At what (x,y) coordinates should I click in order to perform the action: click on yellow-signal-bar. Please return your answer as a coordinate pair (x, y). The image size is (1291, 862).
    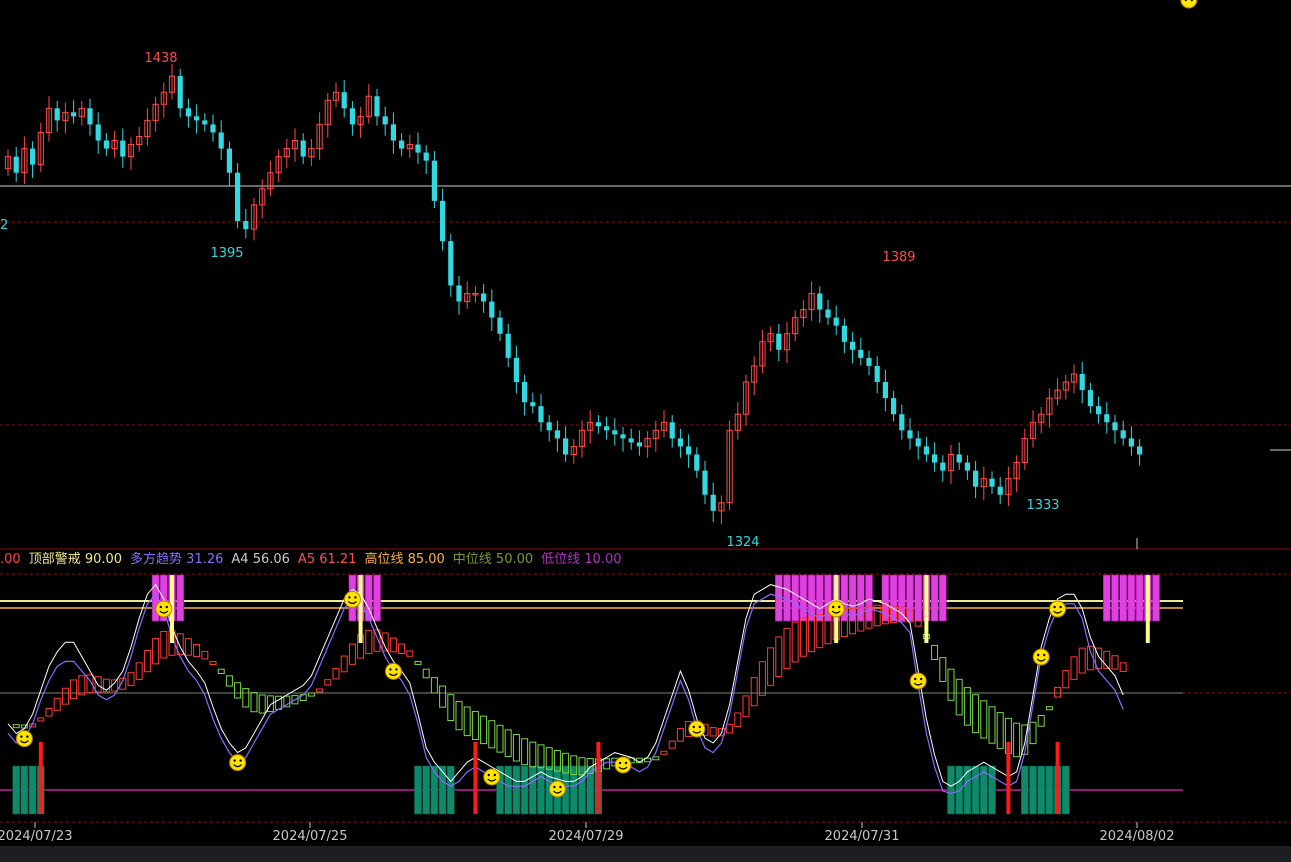
    Looking at the image, I should click on (926, 609).